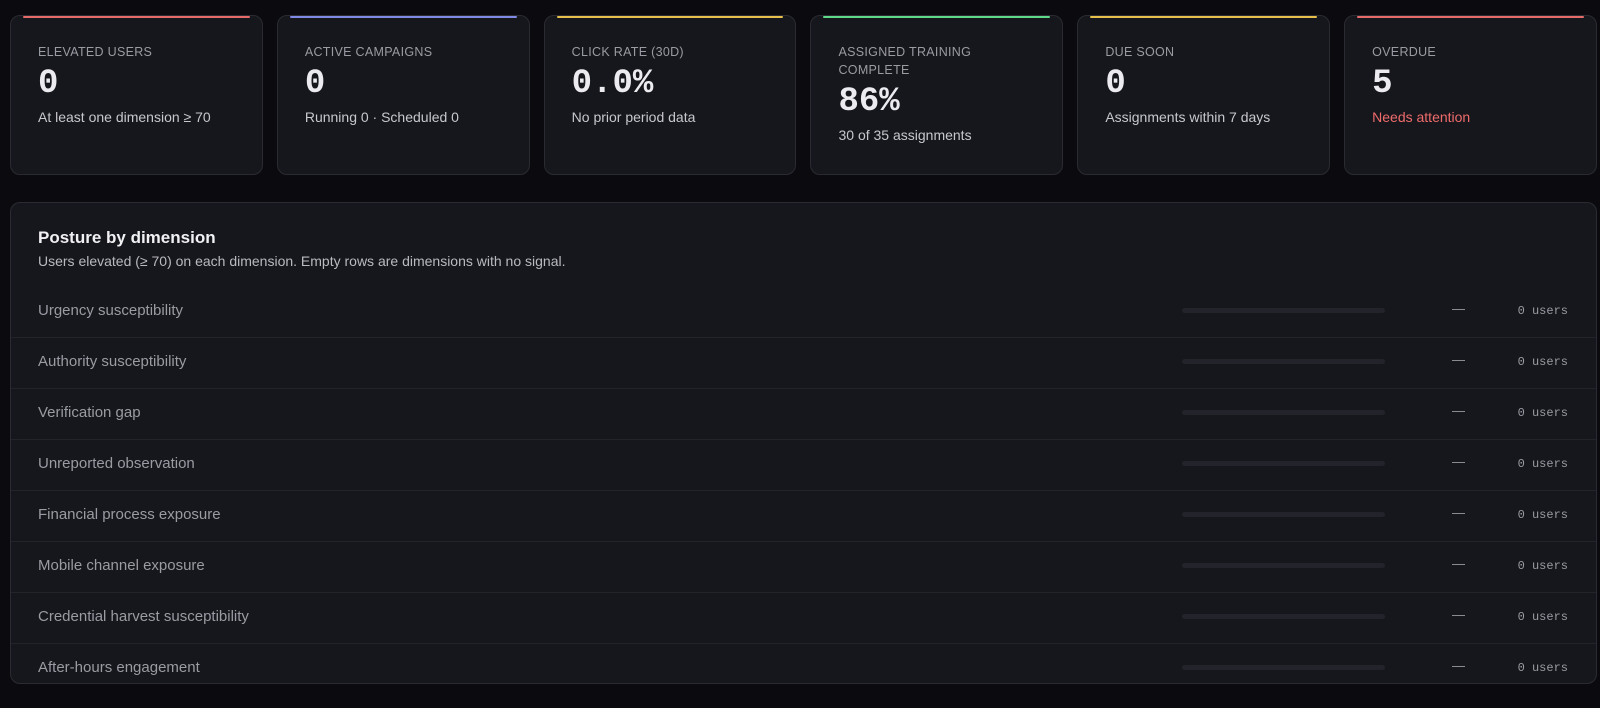  Describe the element at coordinates (627, 52) in the screenshot. I see `kpi-label: CLICK RATE (30D)` at that location.